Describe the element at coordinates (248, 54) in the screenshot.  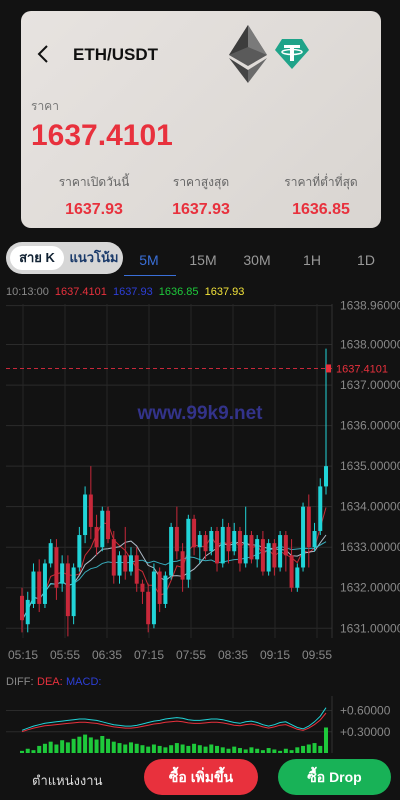
I see `ethereum-logo-icon` at that location.